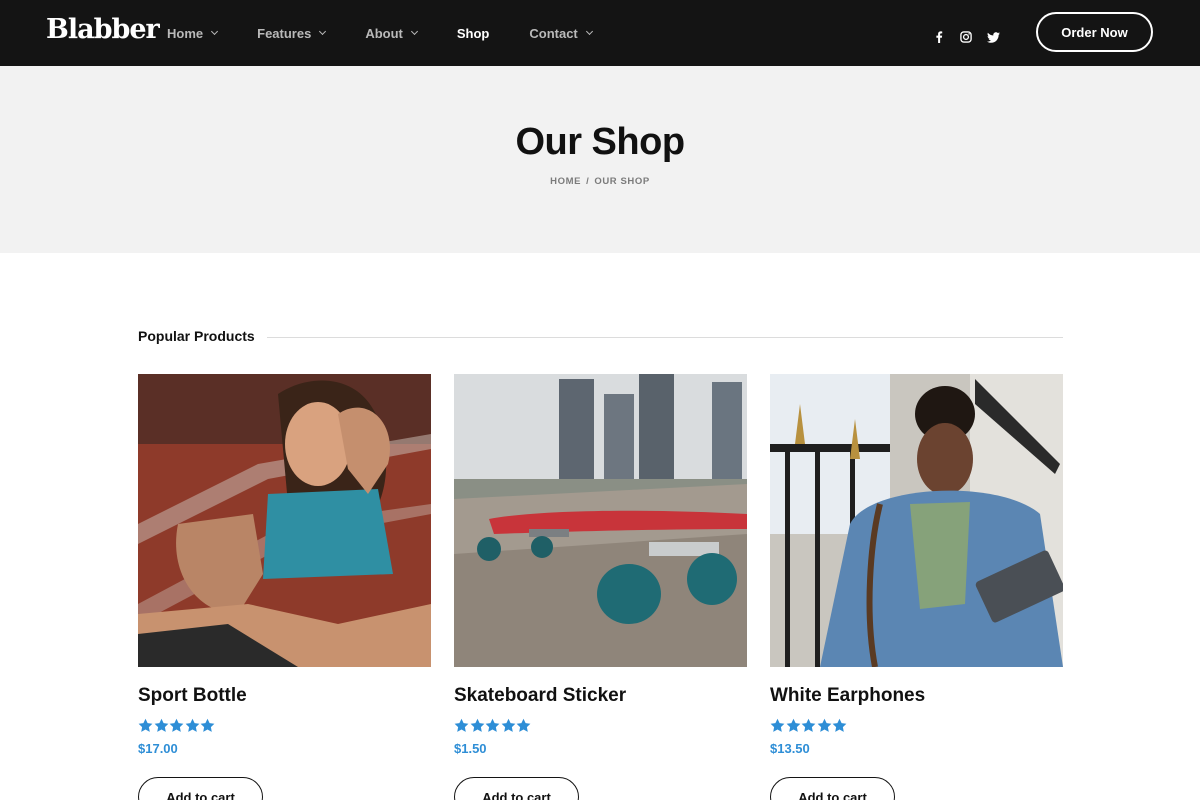 The image size is (1200, 800). I want to click on main-nav: Home Features About Shop Contact, so click(399, 33).